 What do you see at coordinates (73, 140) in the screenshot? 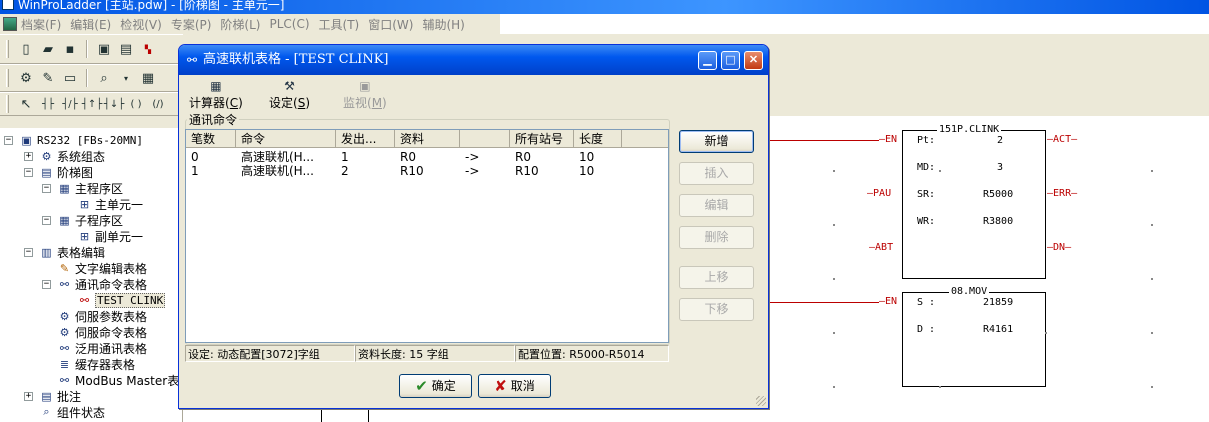
I see `tree-node-rs232: − ▣ RS232 [FBs-20MN]` at bounding box center [73, 140].